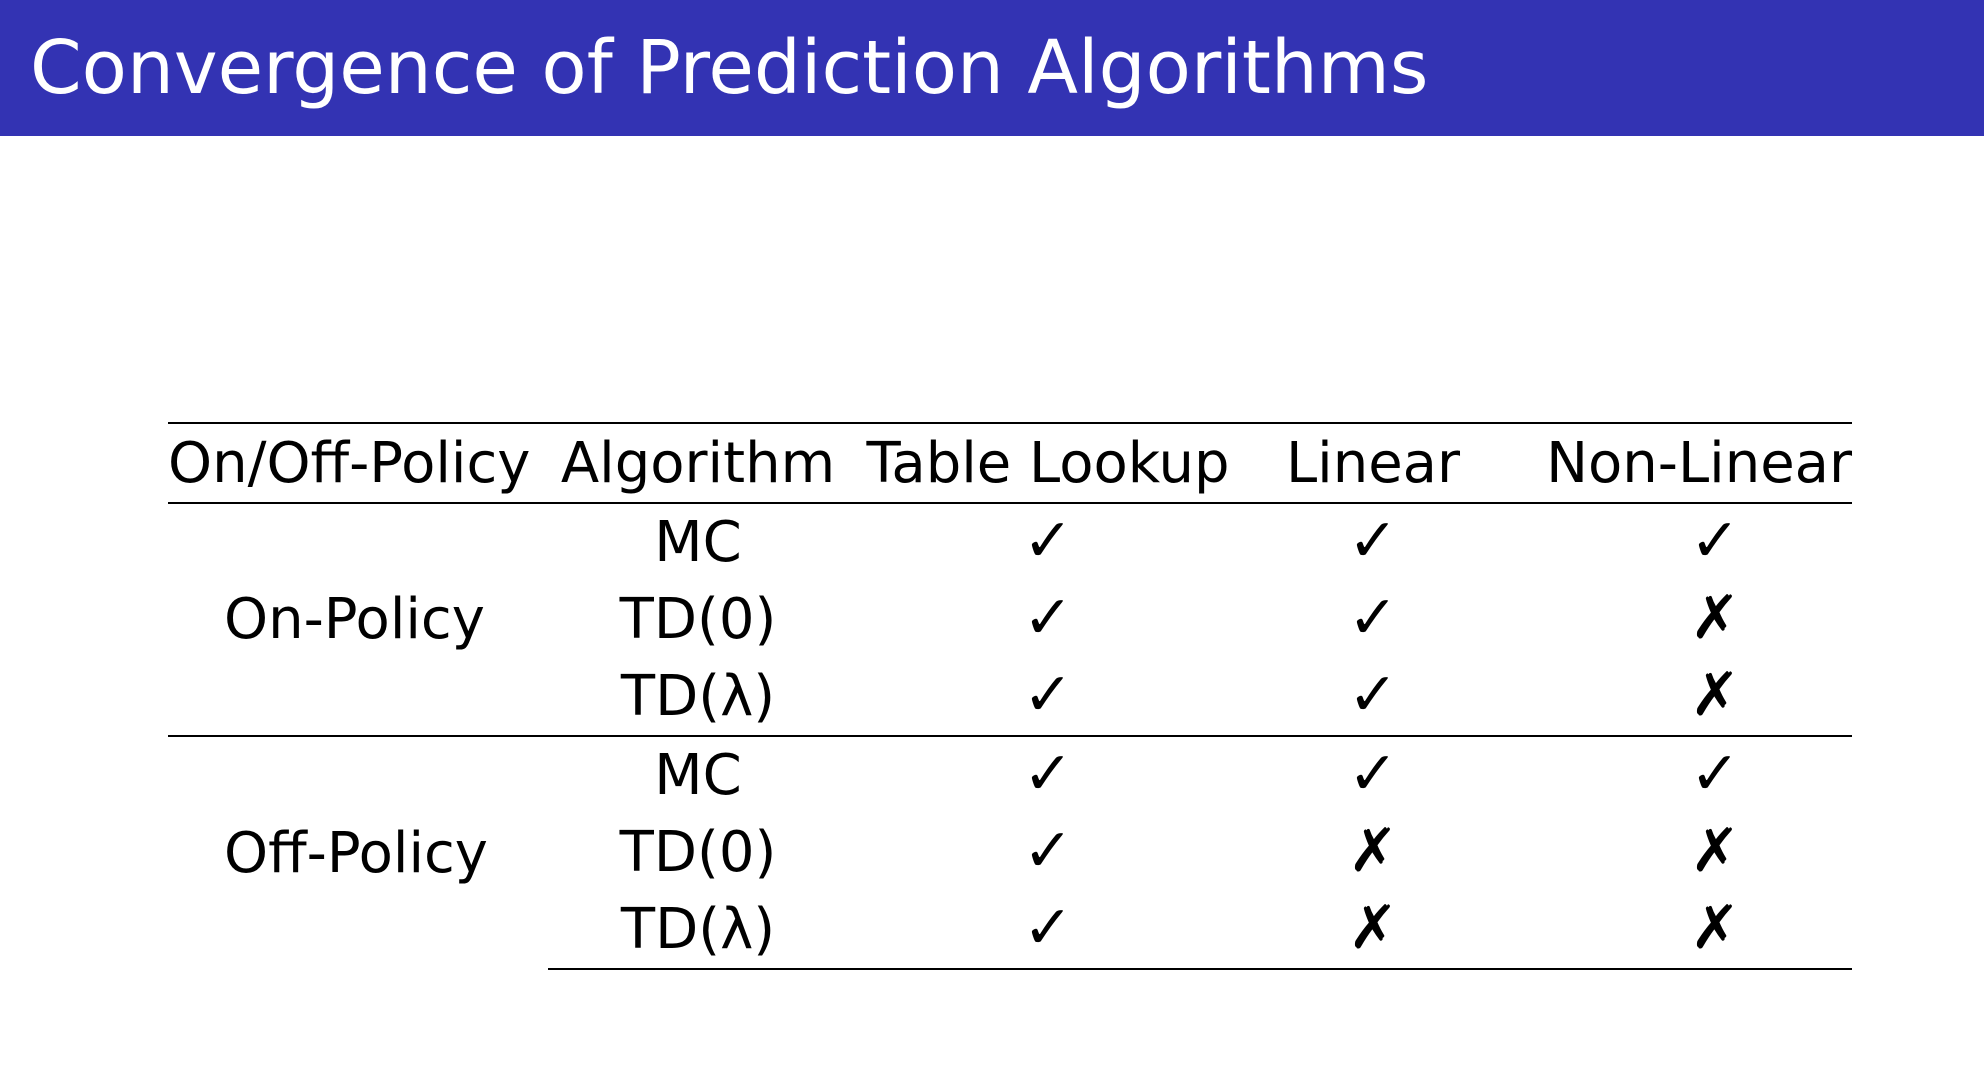  Describe the element at coordinates (354, 619) in the screenshot. I see `policy-label: On-Policy` at that location.